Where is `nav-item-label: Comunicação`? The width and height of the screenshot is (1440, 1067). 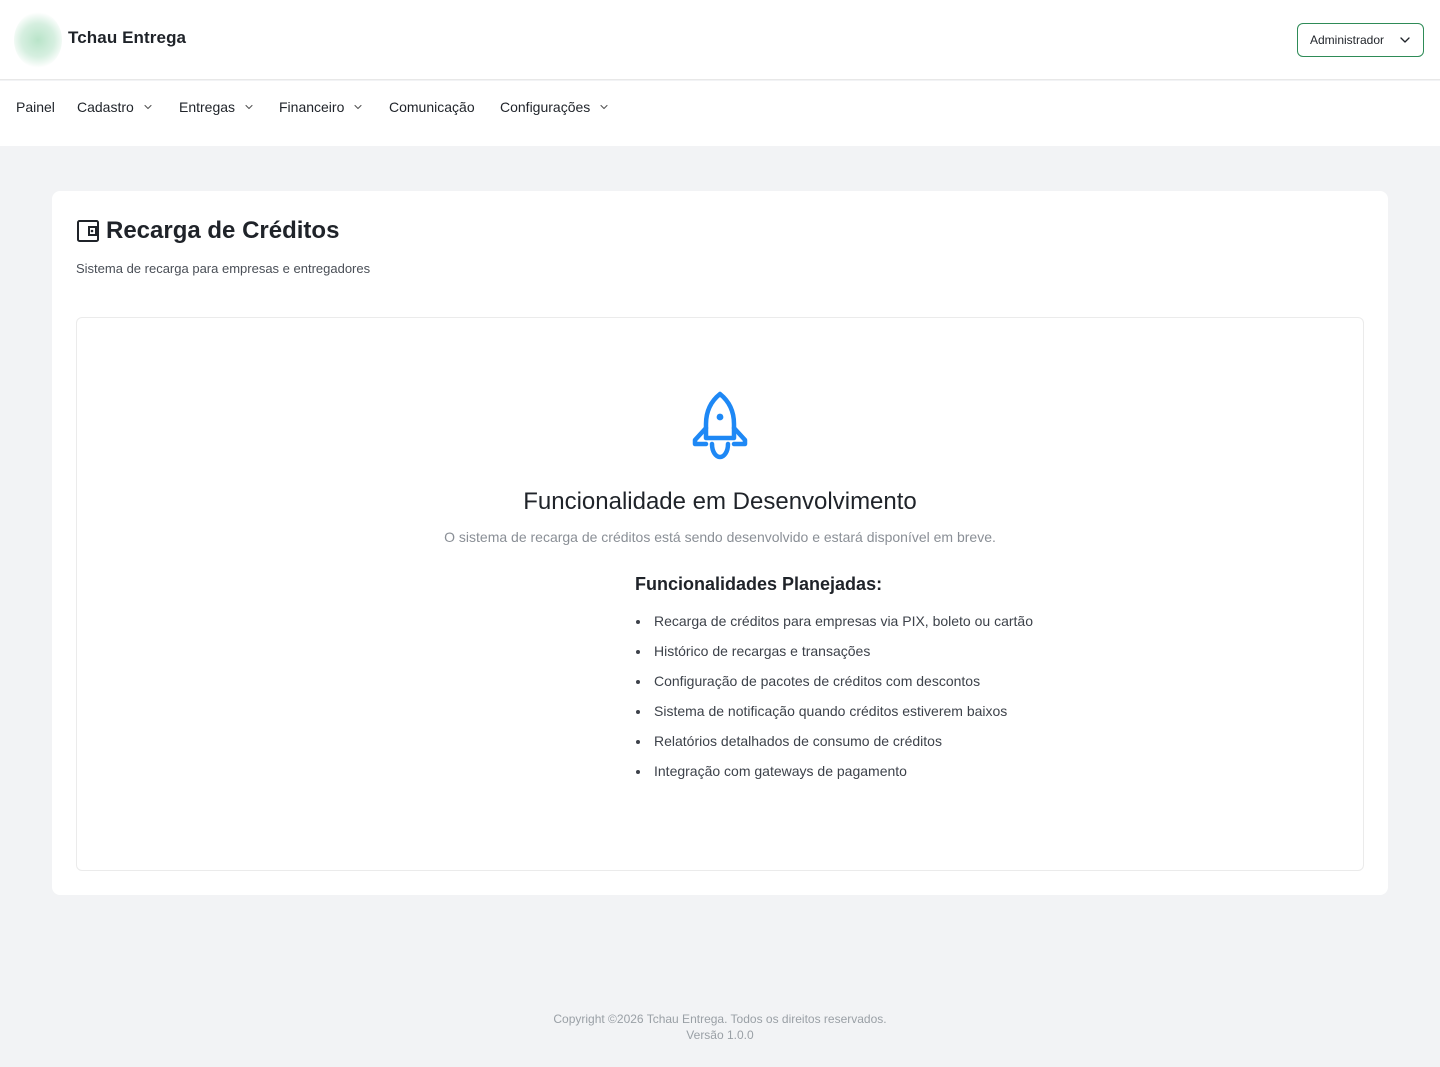 nav-item-label: Comunicação is located at coordinates (432, 107).